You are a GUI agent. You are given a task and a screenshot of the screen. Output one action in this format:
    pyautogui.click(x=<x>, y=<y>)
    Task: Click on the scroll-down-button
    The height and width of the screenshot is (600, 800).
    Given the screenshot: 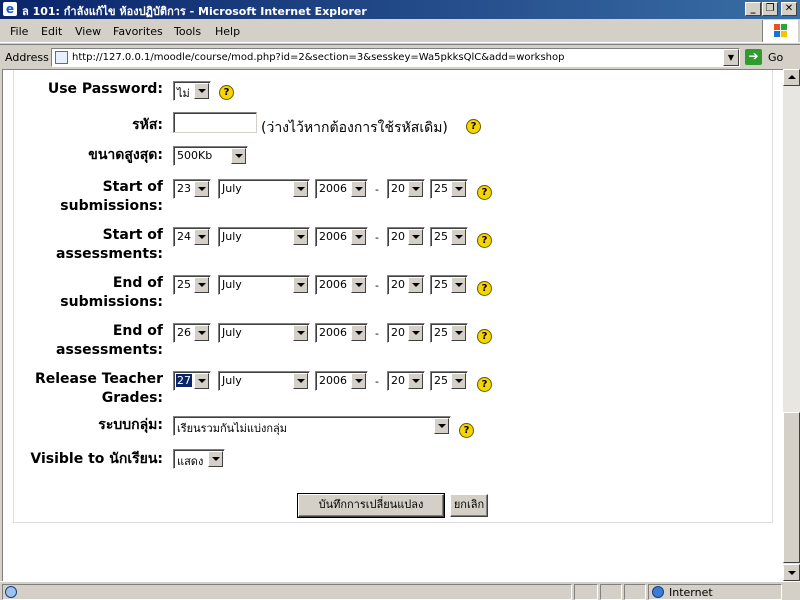 What is the action you would take?
    pyautogui.click(x=791, y=572)
    